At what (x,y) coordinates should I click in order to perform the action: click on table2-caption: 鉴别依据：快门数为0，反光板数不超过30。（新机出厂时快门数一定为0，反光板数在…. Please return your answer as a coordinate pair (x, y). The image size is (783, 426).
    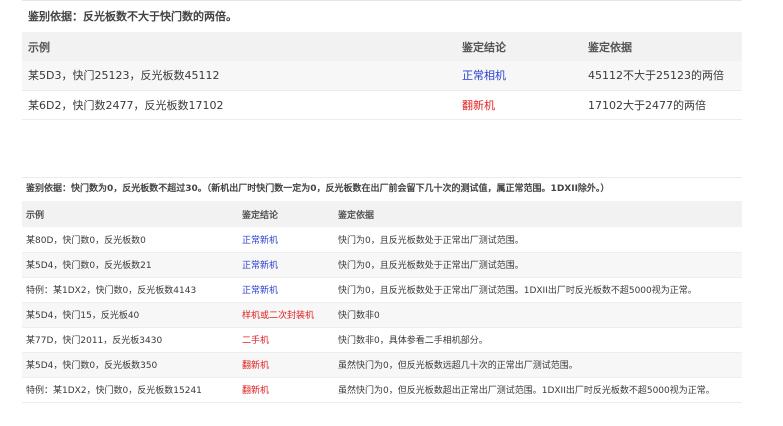
    Looking at the image, I should click on (382, 189).